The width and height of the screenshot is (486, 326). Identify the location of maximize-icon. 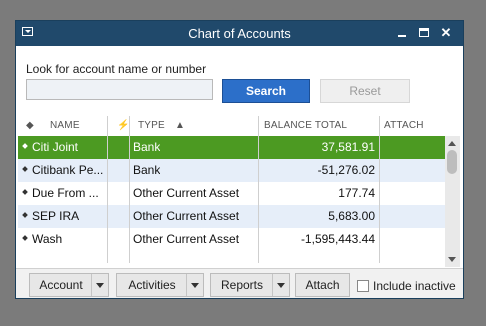
(424, 33).